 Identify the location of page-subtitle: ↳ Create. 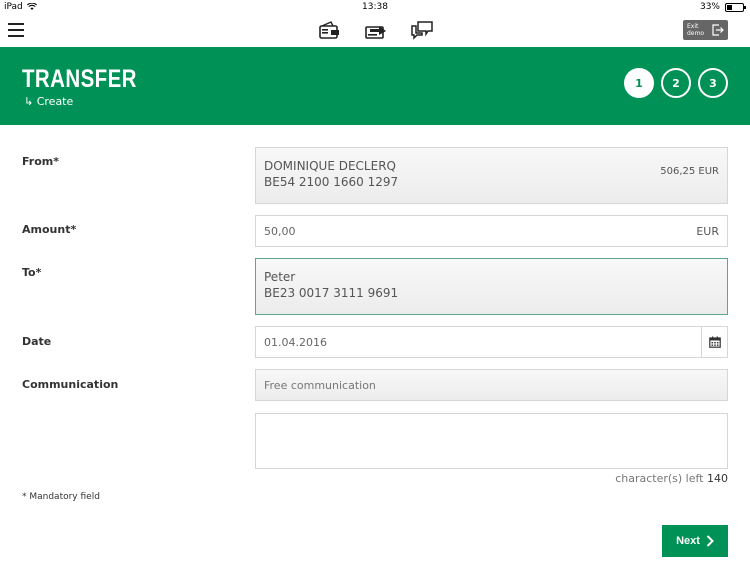
(49, 101).